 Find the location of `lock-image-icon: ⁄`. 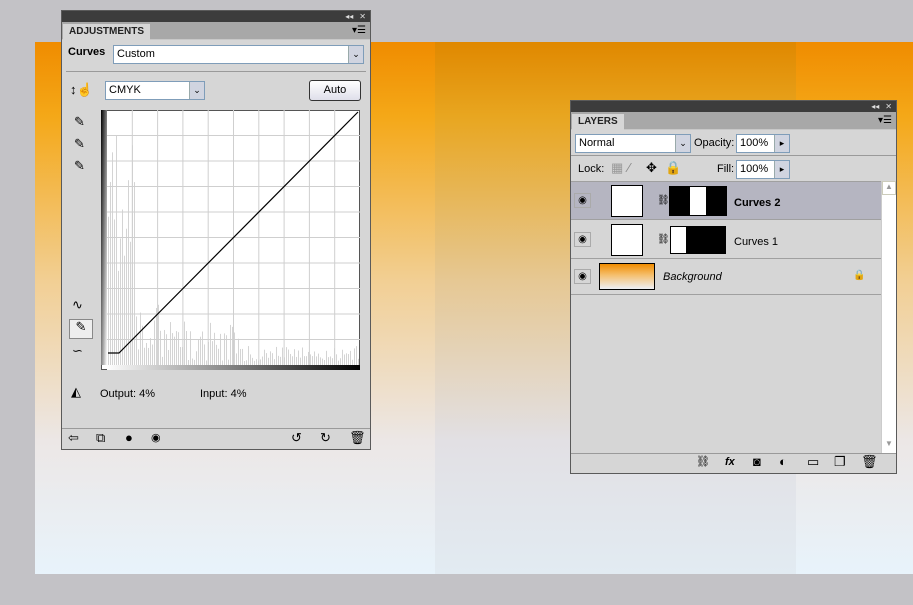

lock-image-icon: ⁄ is located at coordinates (629, 168).